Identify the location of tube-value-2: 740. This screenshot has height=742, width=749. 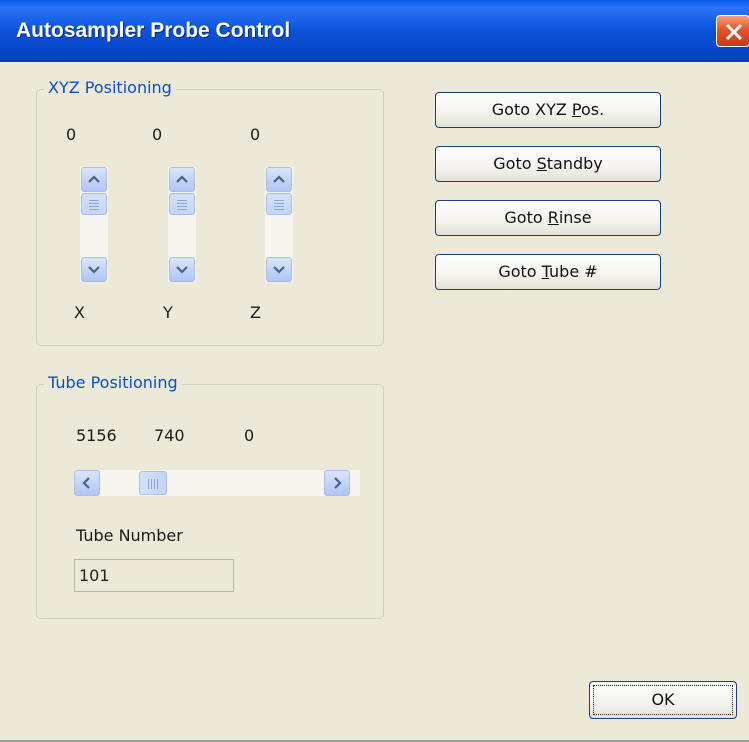
(169, 435).